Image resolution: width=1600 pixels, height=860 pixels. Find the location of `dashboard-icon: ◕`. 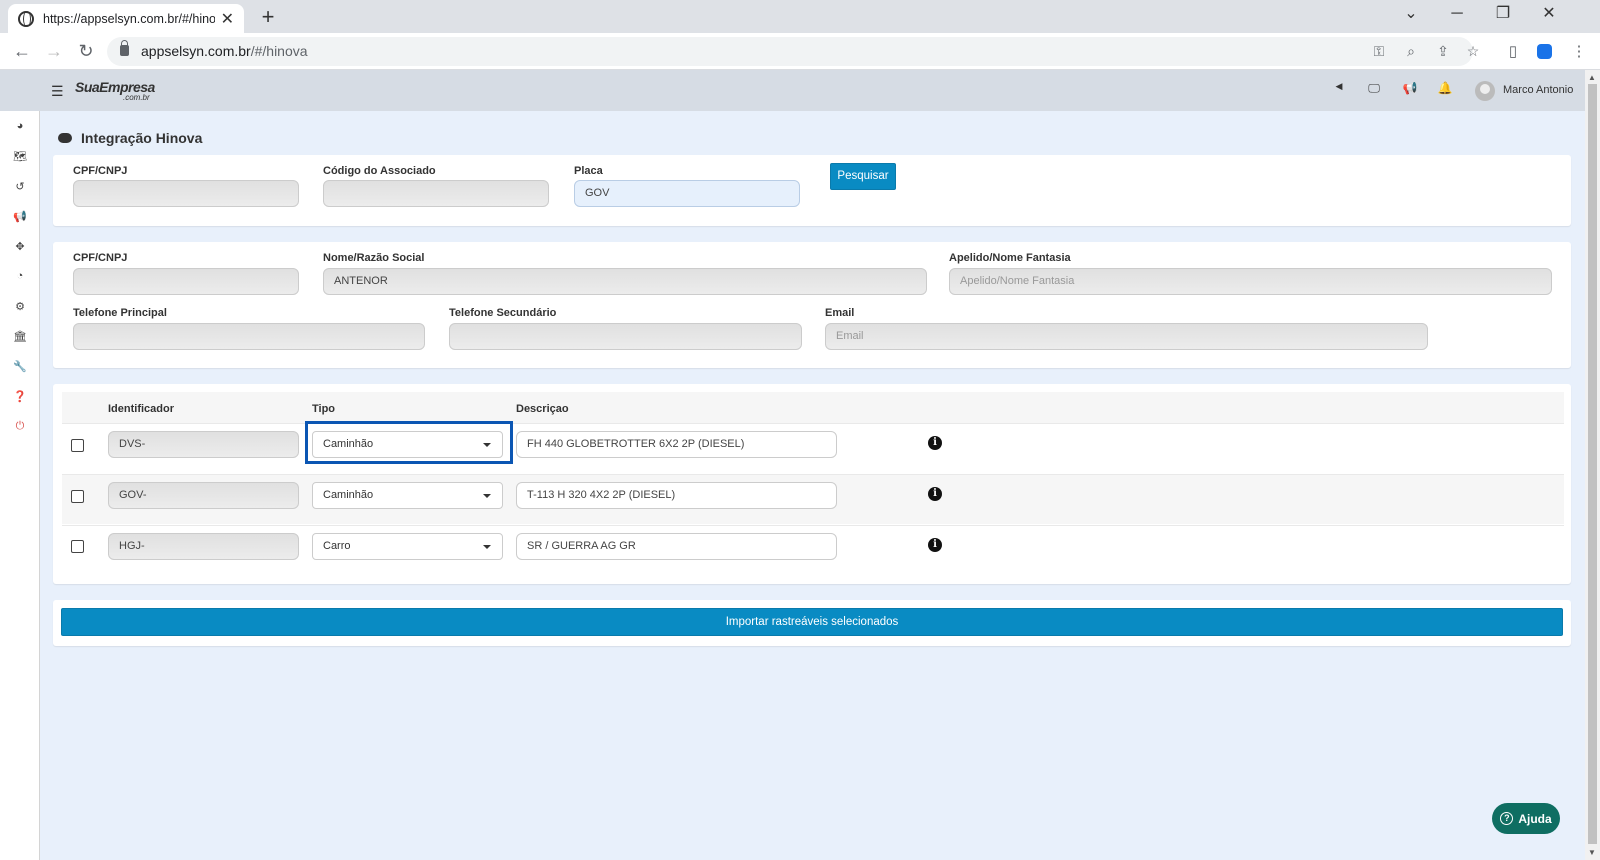

dashboard-icon: ◕ is located at coordinates (20, 126).